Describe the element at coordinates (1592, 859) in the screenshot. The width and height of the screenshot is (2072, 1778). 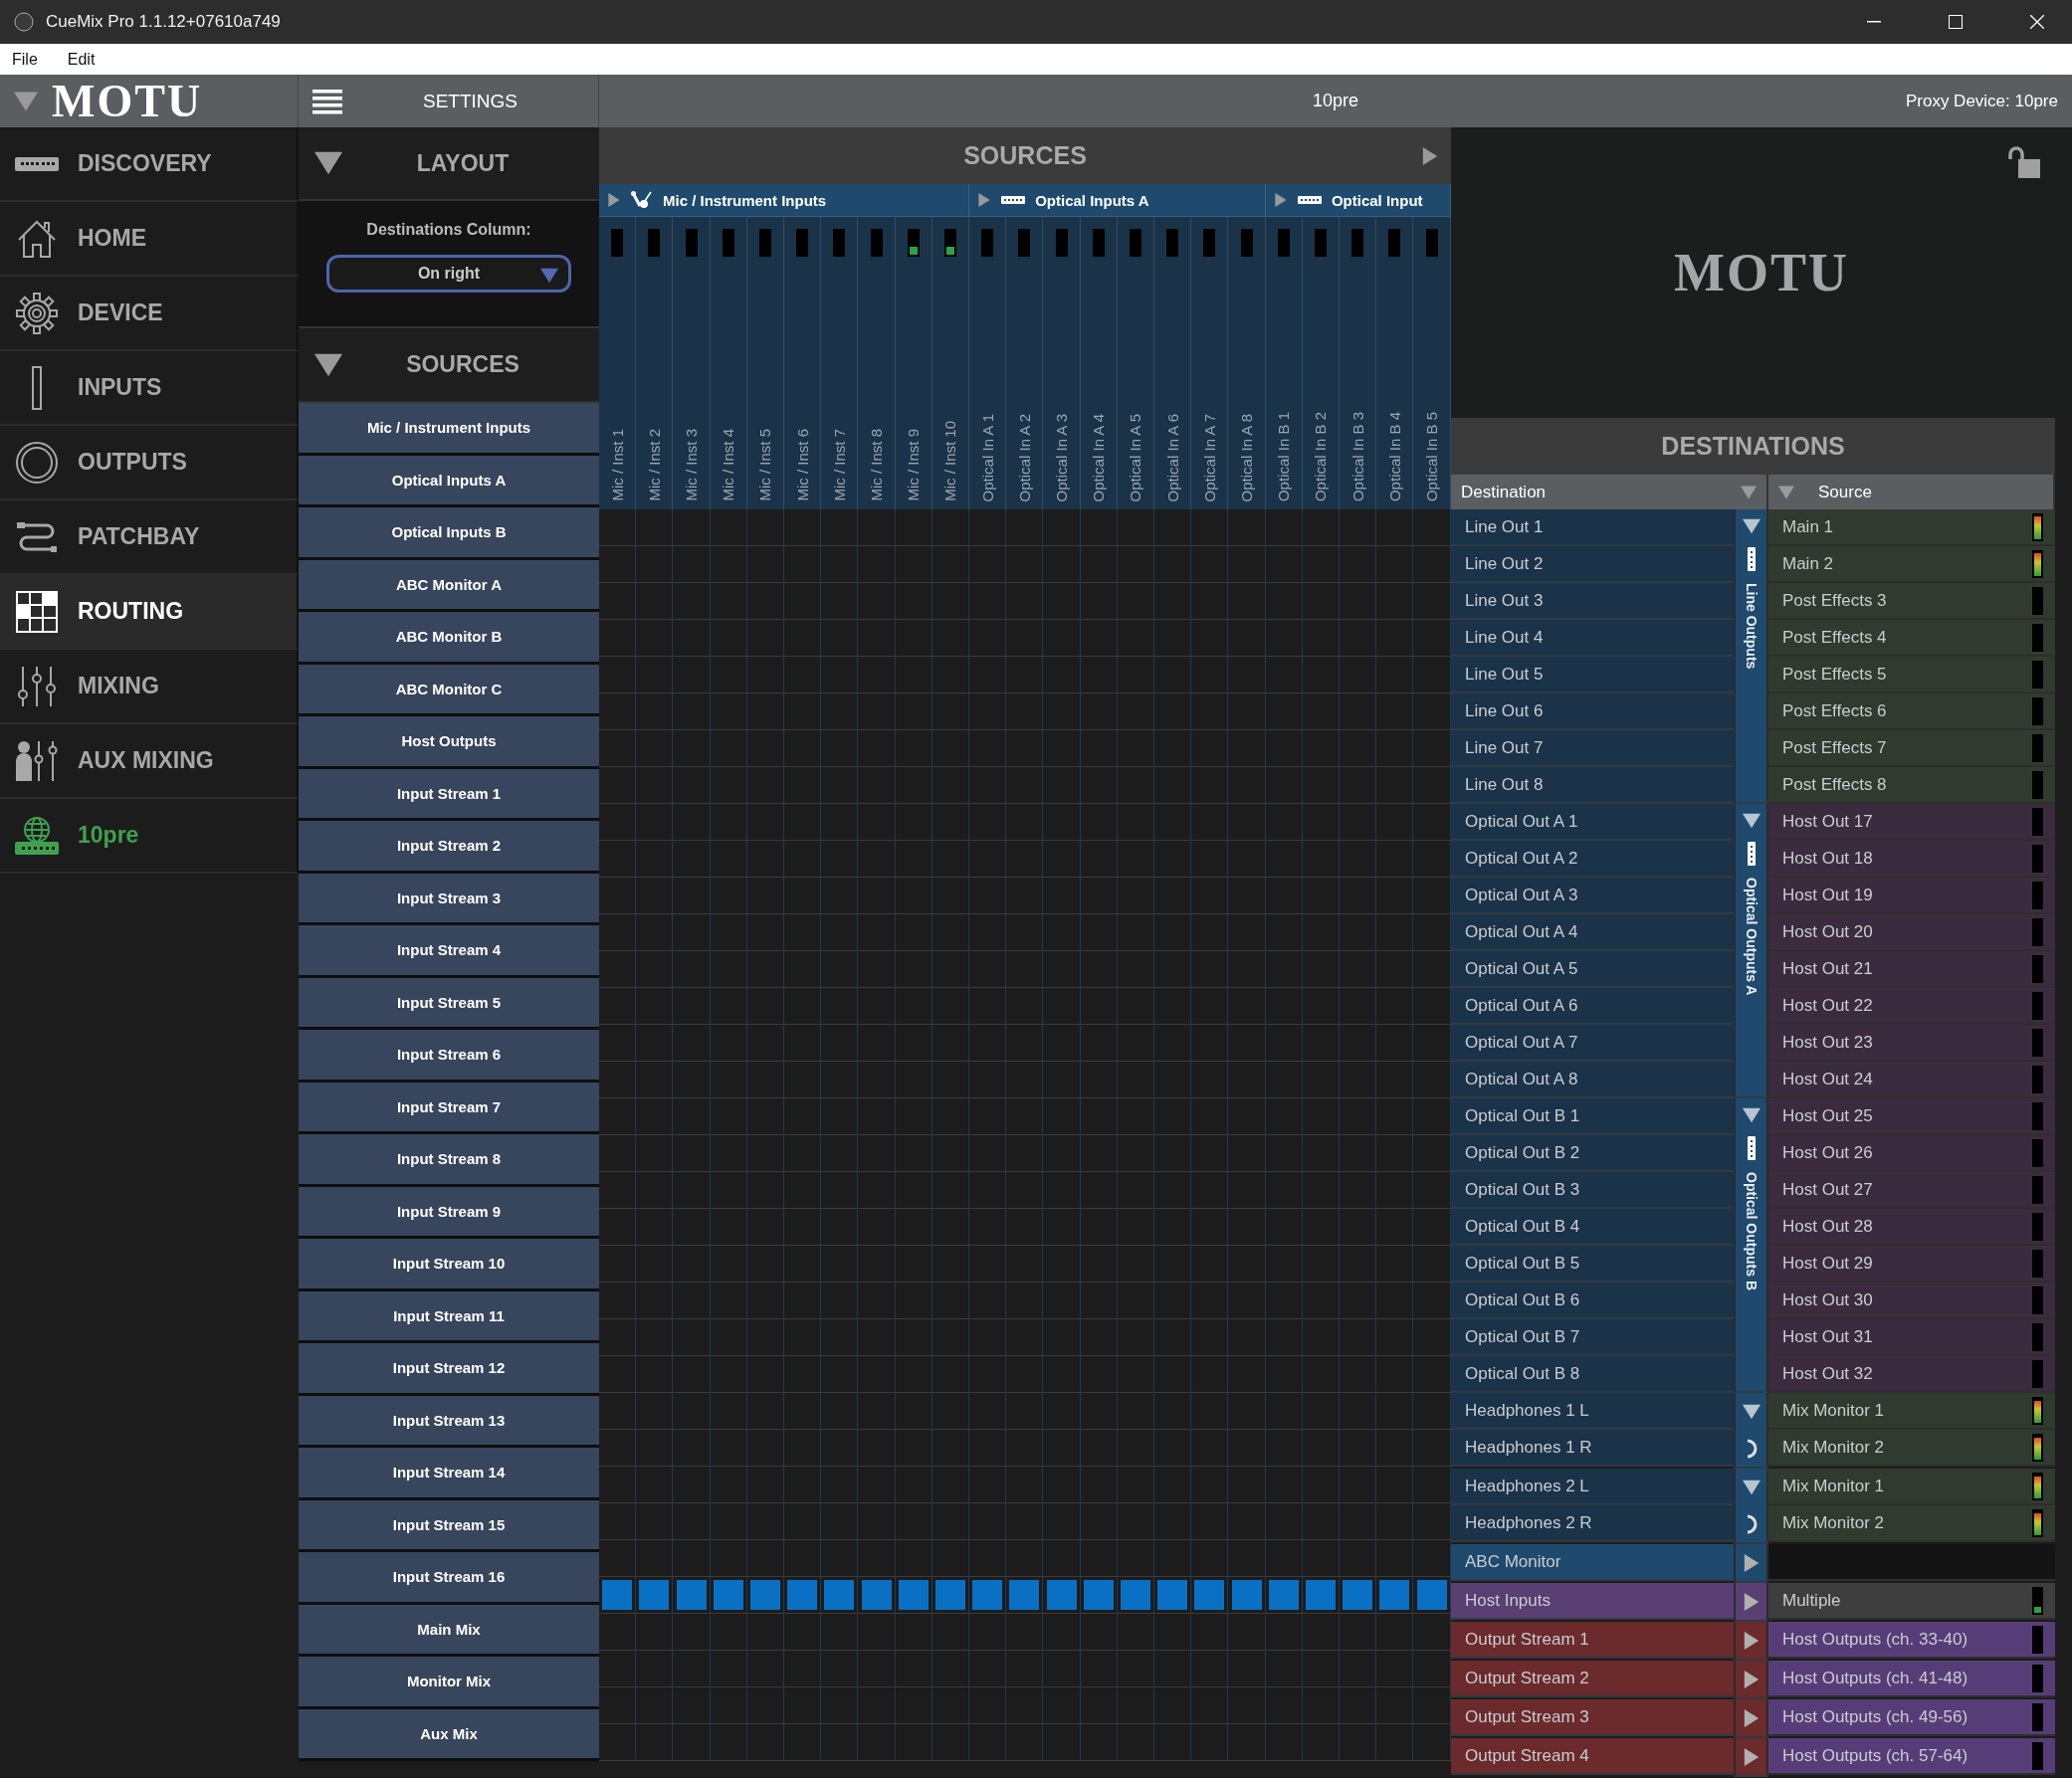
I see `destination-cell: Optical Out A 2` at that location.